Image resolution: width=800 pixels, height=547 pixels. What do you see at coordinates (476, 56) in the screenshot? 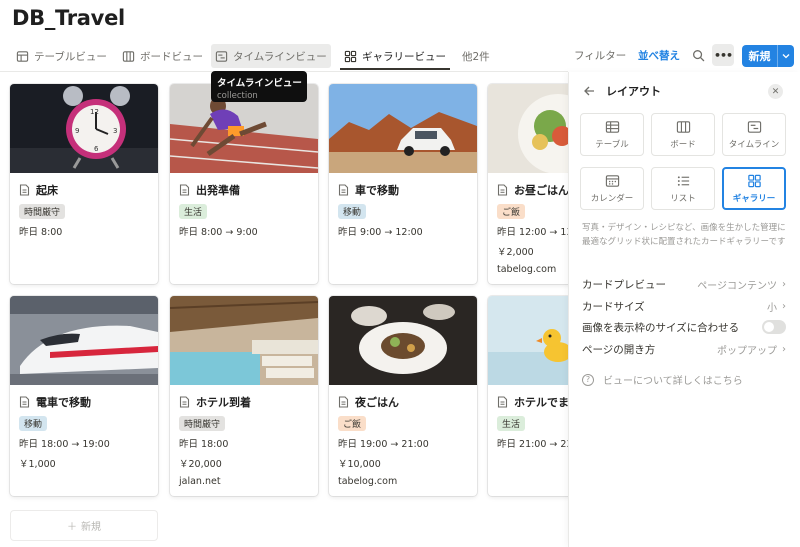
I see `more-views-button: 他2件` at bounding box center [476, 56].